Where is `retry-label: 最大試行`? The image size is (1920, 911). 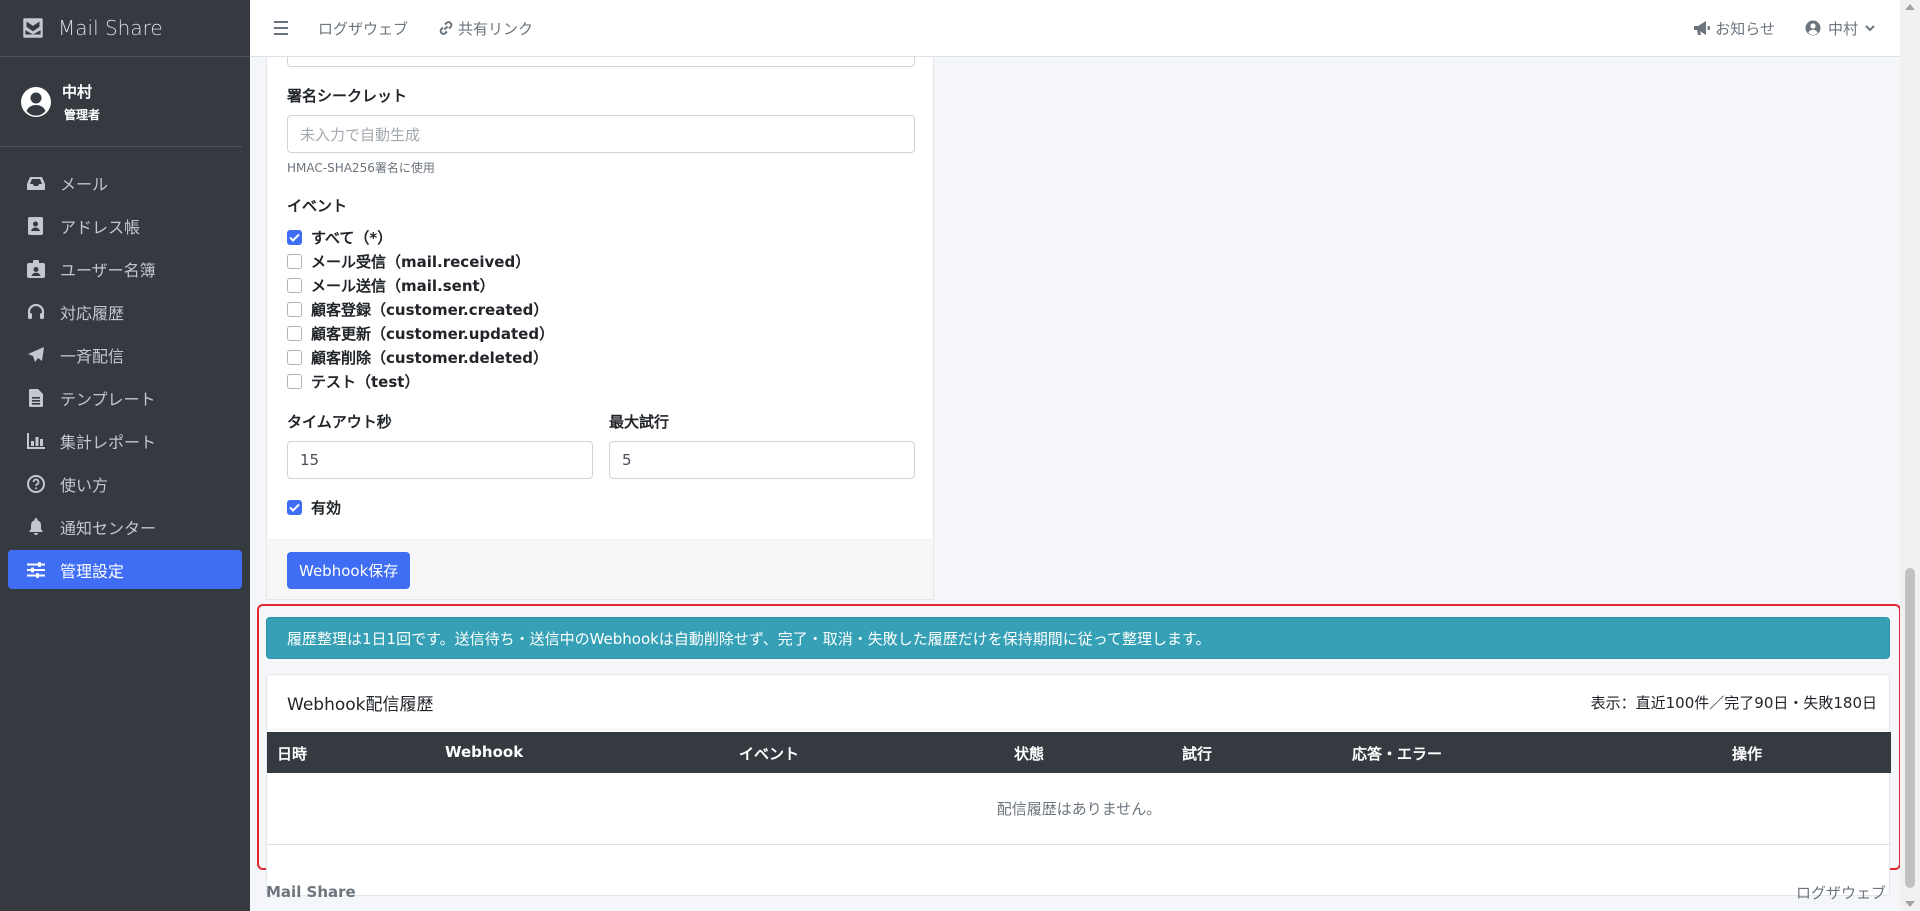
retry-label: 最大試行 is located at coordinates (639, 422).